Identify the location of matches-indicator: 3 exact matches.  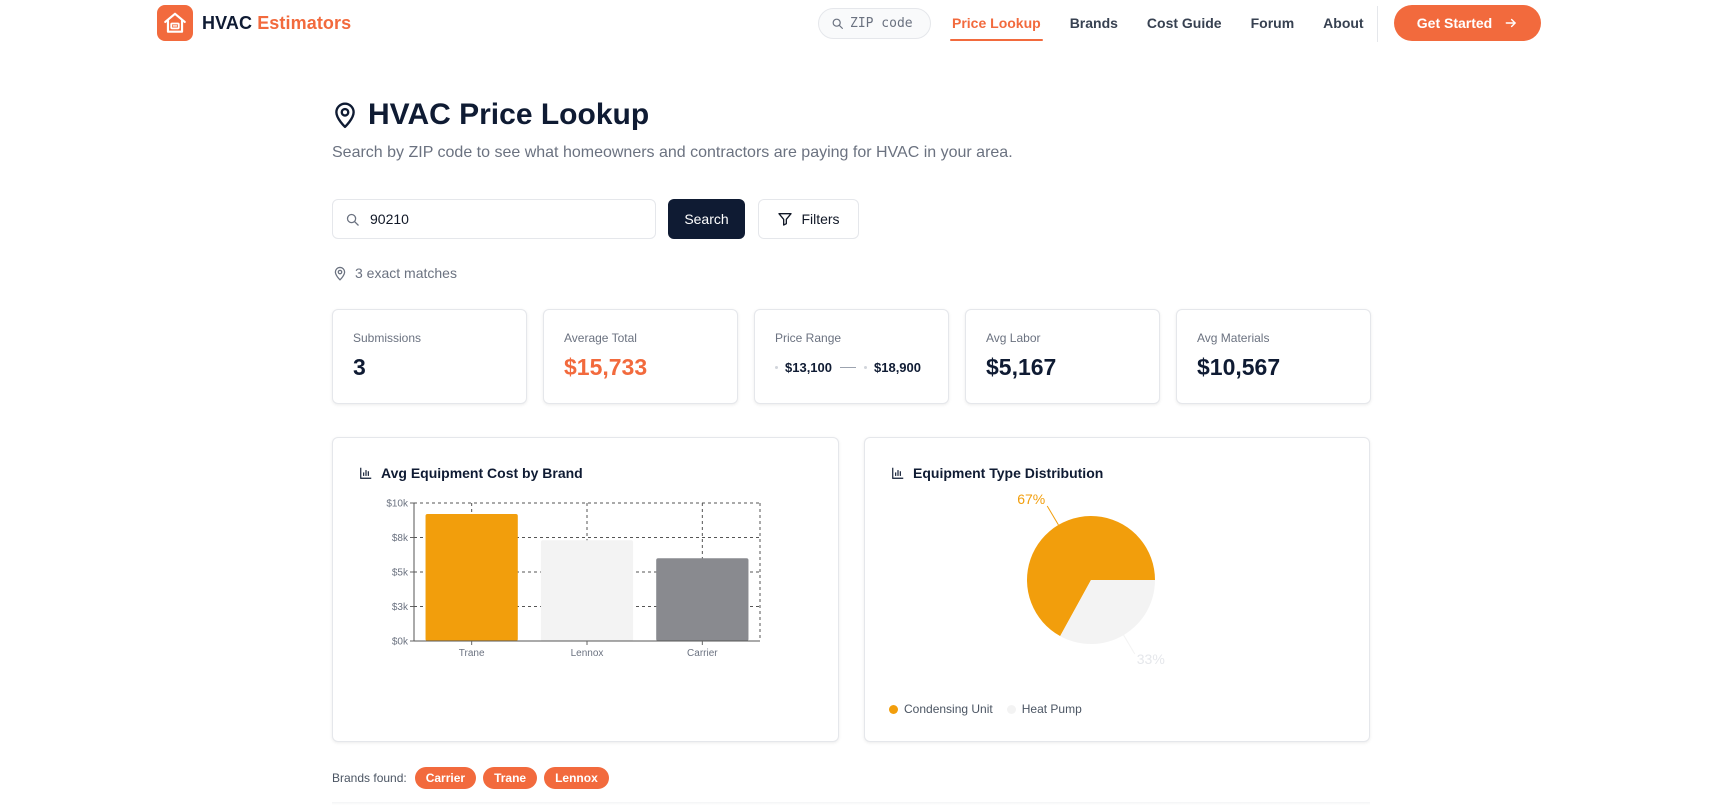
(395, 273).